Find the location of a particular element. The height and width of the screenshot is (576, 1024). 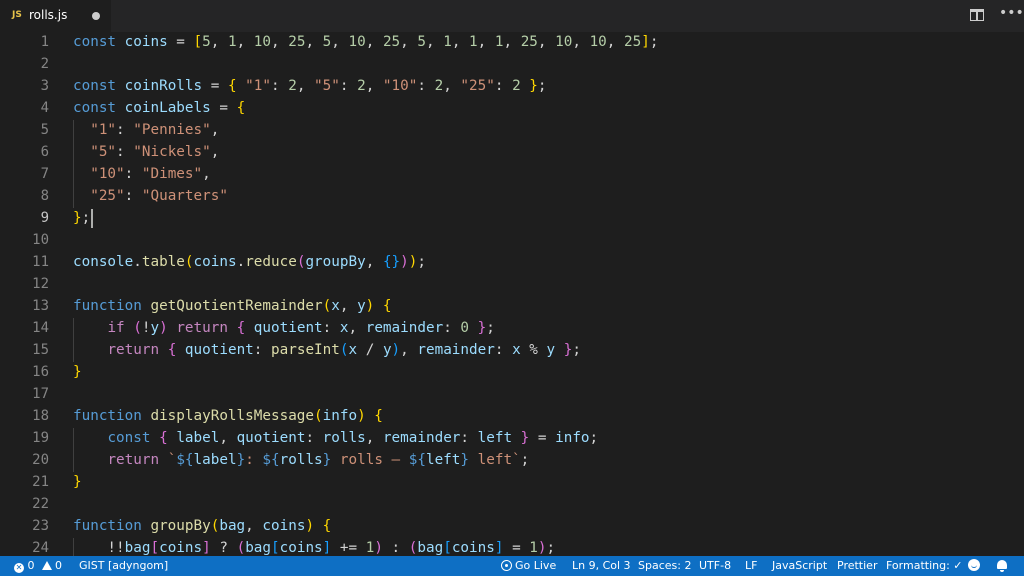

code-token: ] is located at coordinates (206, 548).